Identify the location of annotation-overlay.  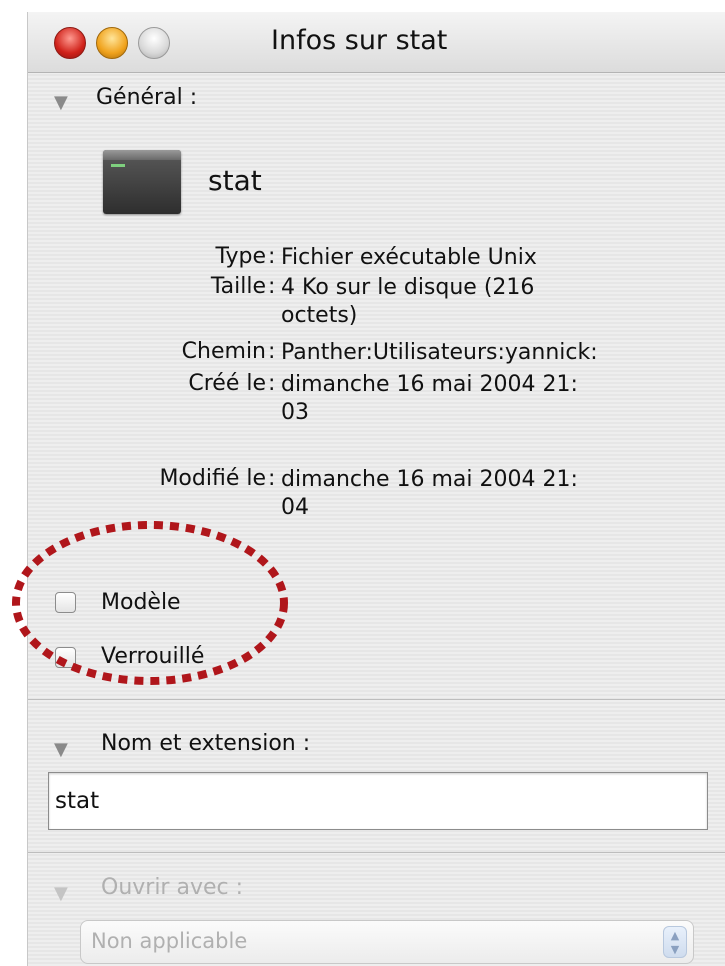
(150, 603).